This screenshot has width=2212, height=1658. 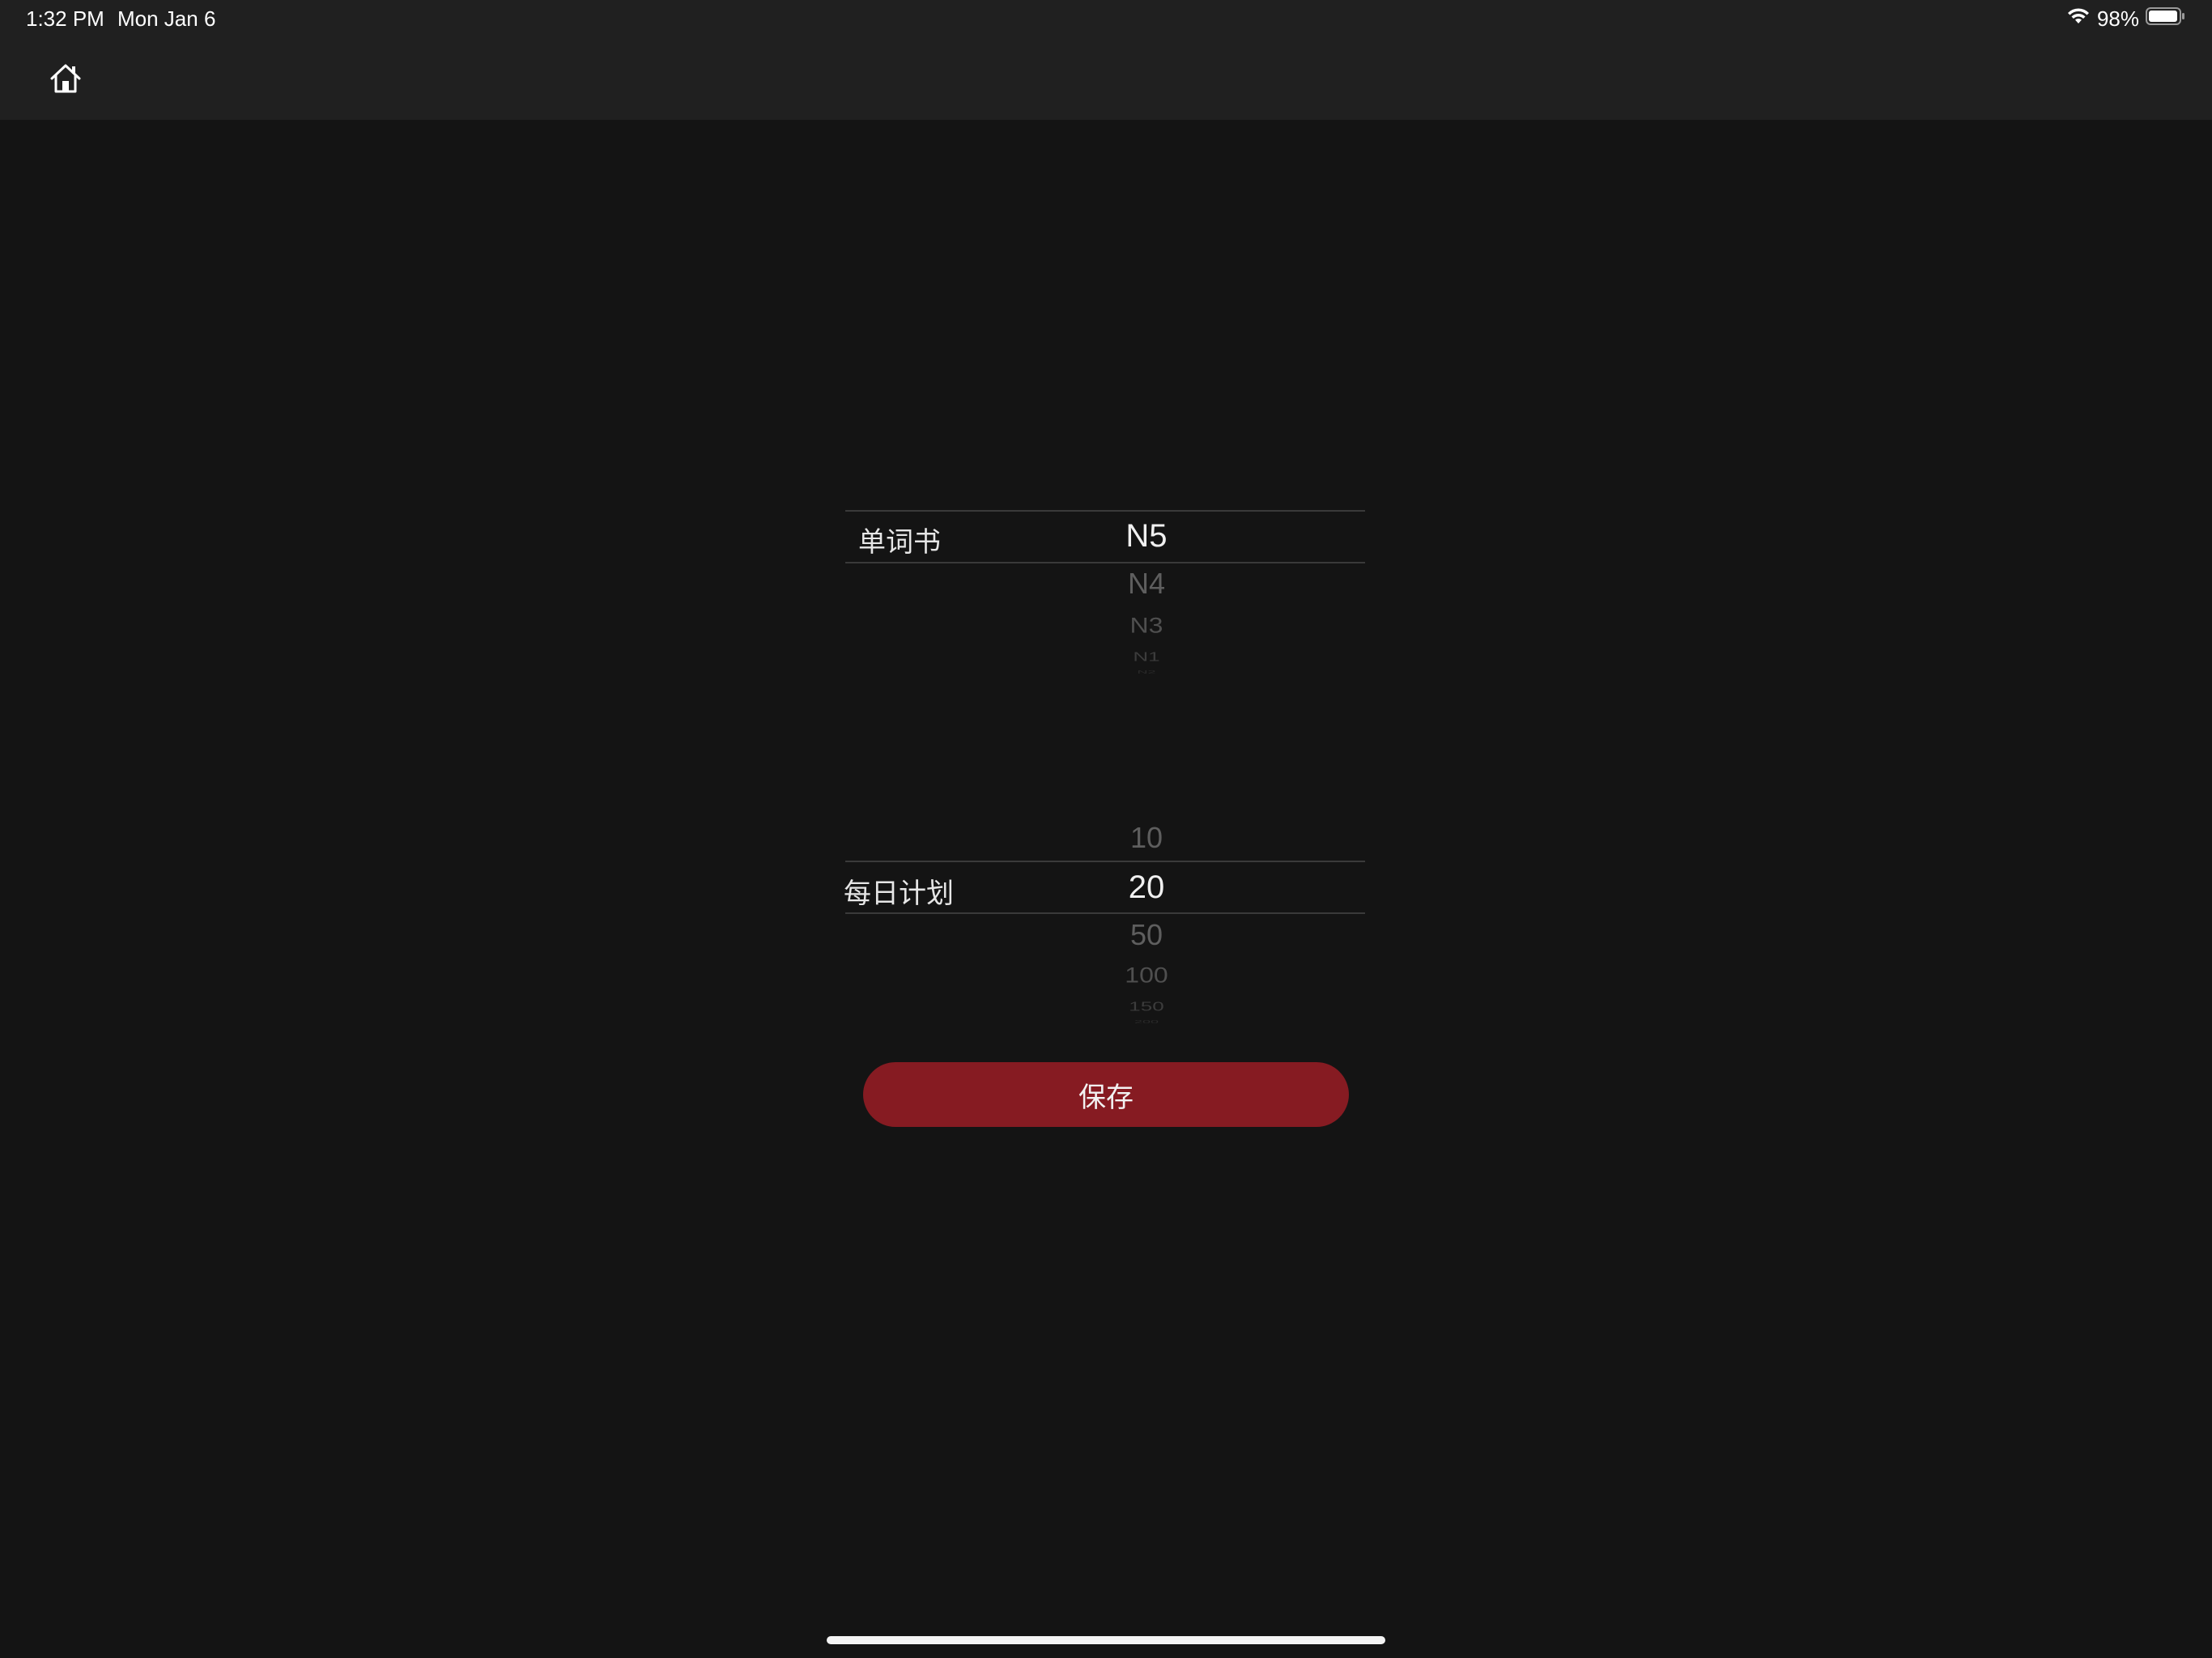 I want to click on picker-option: N3, so click(x=1146, y=625).